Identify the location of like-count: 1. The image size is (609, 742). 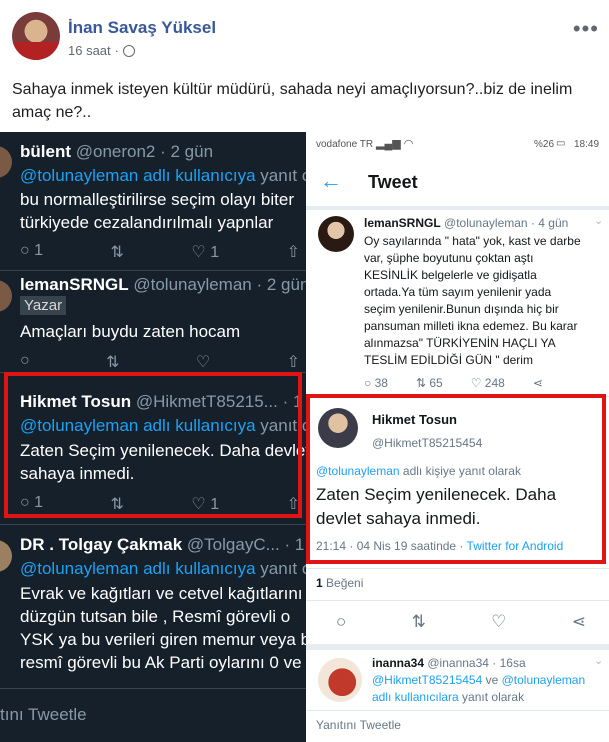
(215, 252).